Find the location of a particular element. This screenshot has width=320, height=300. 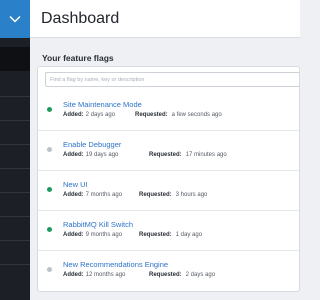

requested-value: 2 days ago is located at coordinates (200, 275).